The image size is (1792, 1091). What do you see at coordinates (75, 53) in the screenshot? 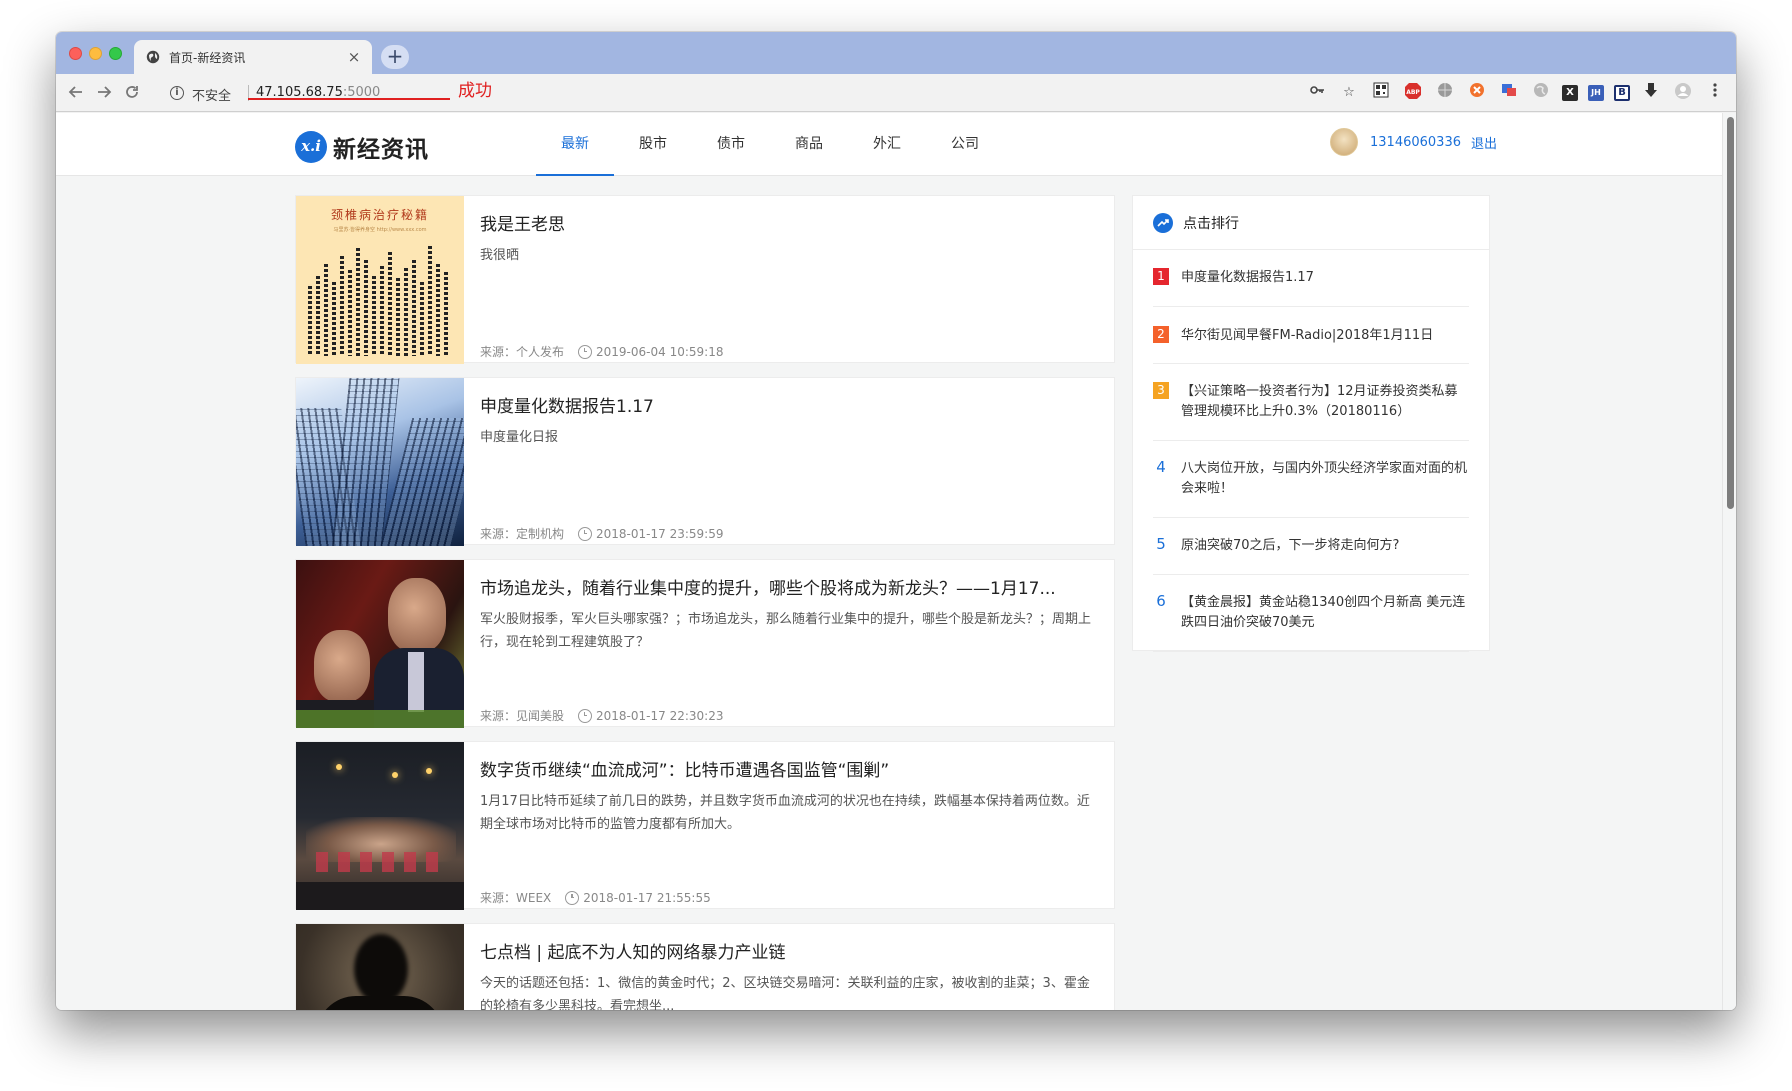
I see `close-window-button` at bounding box center [75, 53].